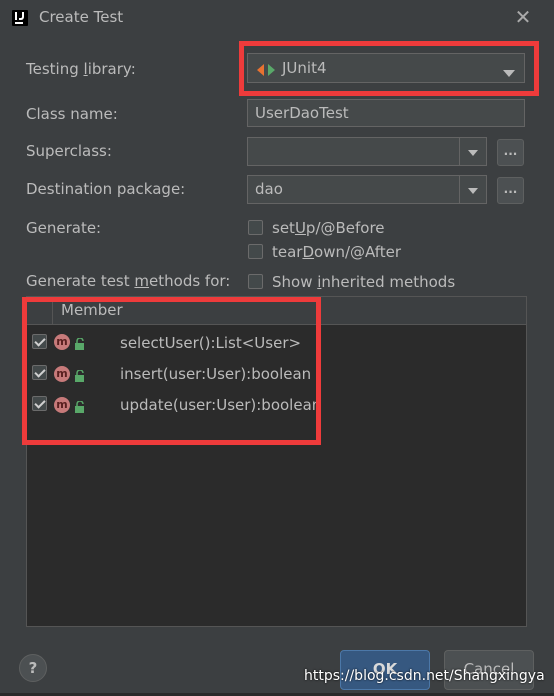 Image resolution: width=554 pixels, height=696 pixels. What do you see at coordinates (33, 668) in the screenshot?
I see `help-button: ?` at bounding box center [33, 668].